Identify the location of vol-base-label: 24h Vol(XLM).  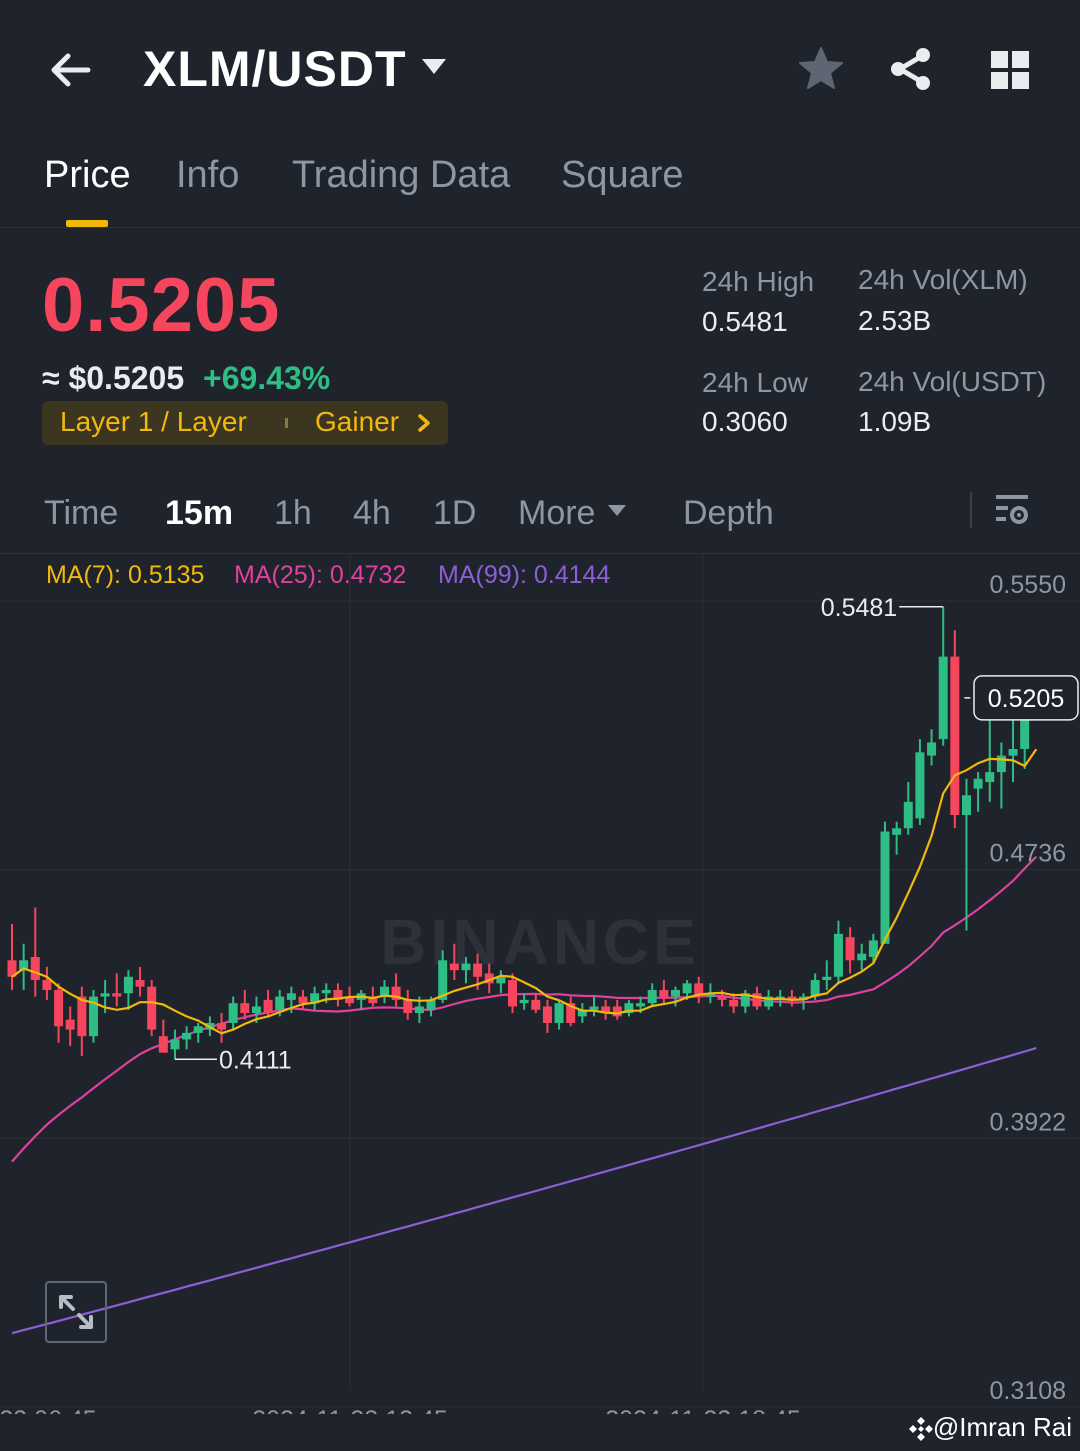
(943, 279).